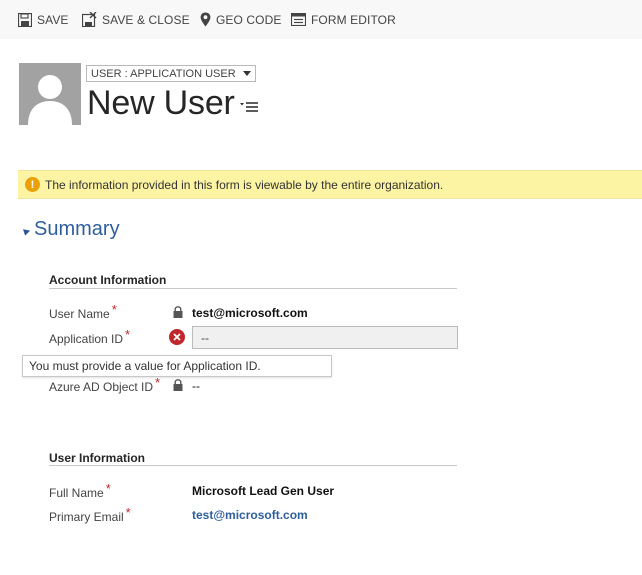 This screenshot has width=642, height=575. Describe the element at coordinates (105, 384) in the screenshot. I see `azure-ad-object-id-label: Azure AD Object ID *` at that location.